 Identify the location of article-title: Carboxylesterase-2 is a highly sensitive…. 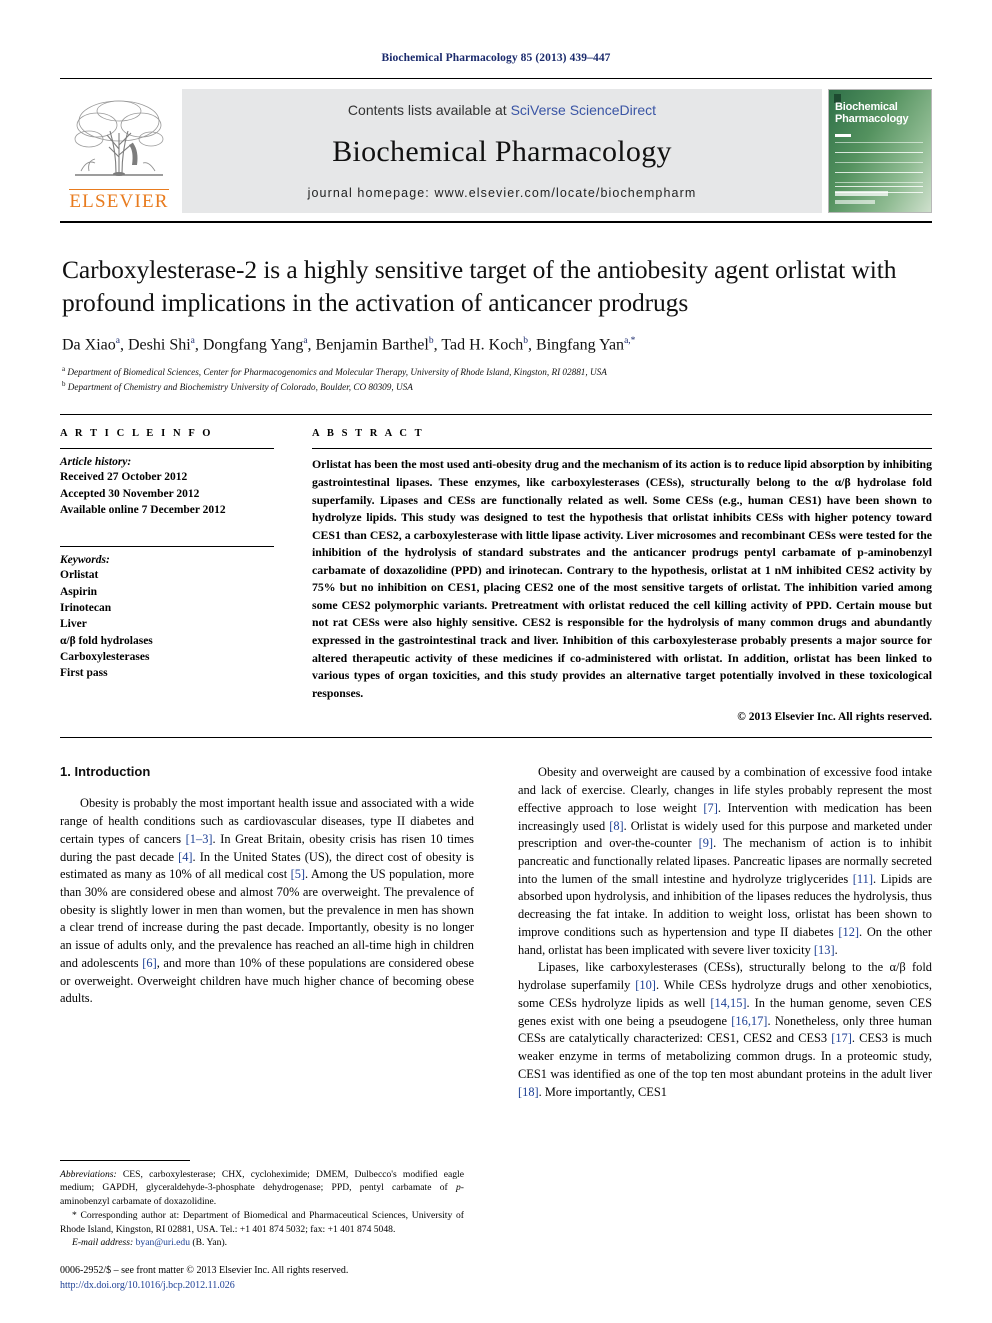
(479, 286).